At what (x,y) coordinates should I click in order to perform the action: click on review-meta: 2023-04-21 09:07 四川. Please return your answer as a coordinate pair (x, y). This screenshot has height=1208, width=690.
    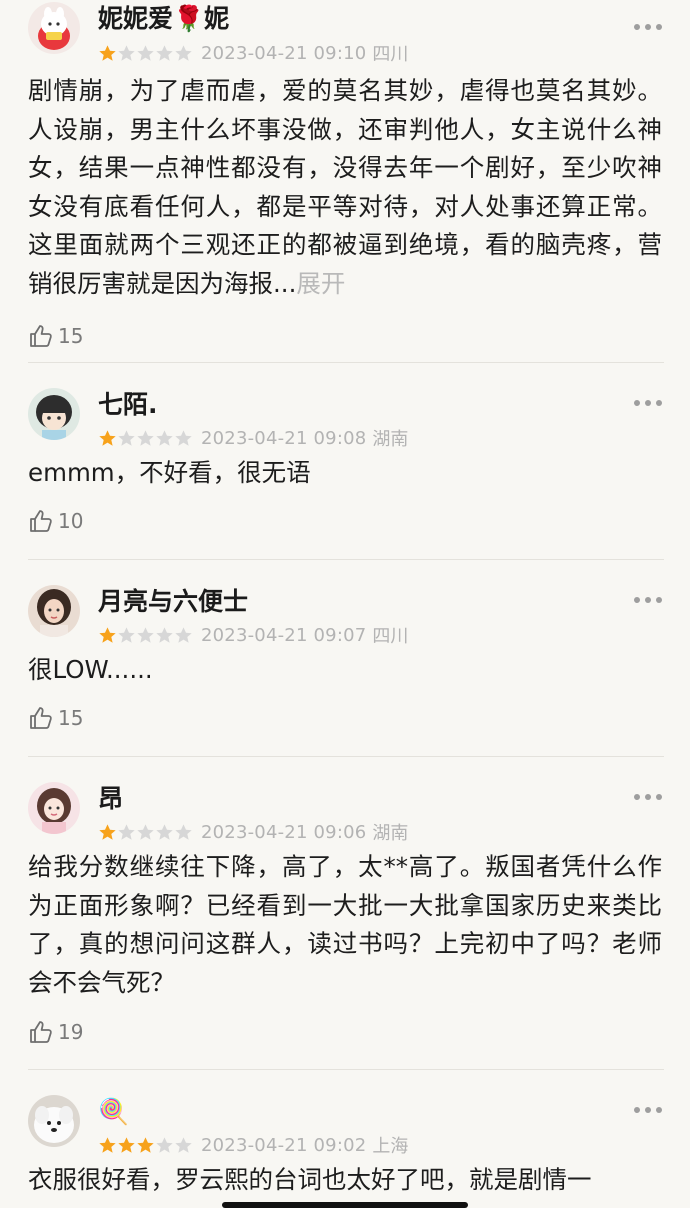
    Looking at the image, I should click on (253, 635).